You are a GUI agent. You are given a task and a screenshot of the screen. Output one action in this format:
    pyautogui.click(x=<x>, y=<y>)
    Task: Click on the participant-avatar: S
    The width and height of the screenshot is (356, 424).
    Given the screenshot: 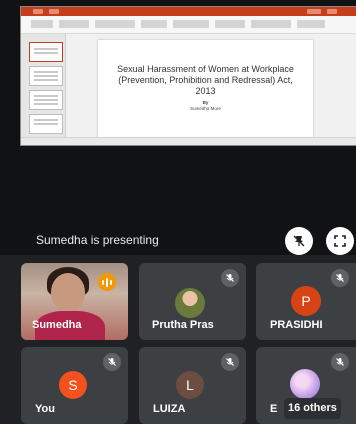 What is the action you would take?
    pyautogui.click(x=73, y=385)
    